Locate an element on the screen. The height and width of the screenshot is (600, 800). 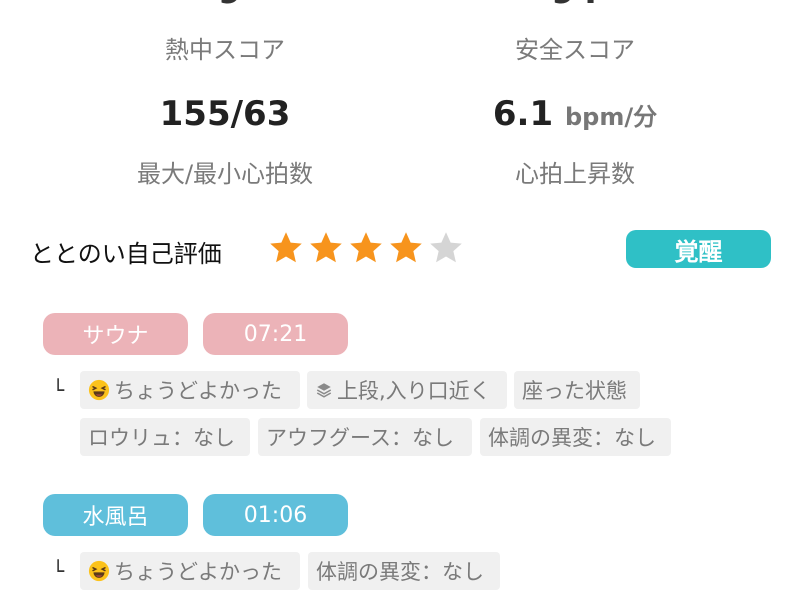
sauna-branch-symbol: └ is located at coordinates (58, 390).